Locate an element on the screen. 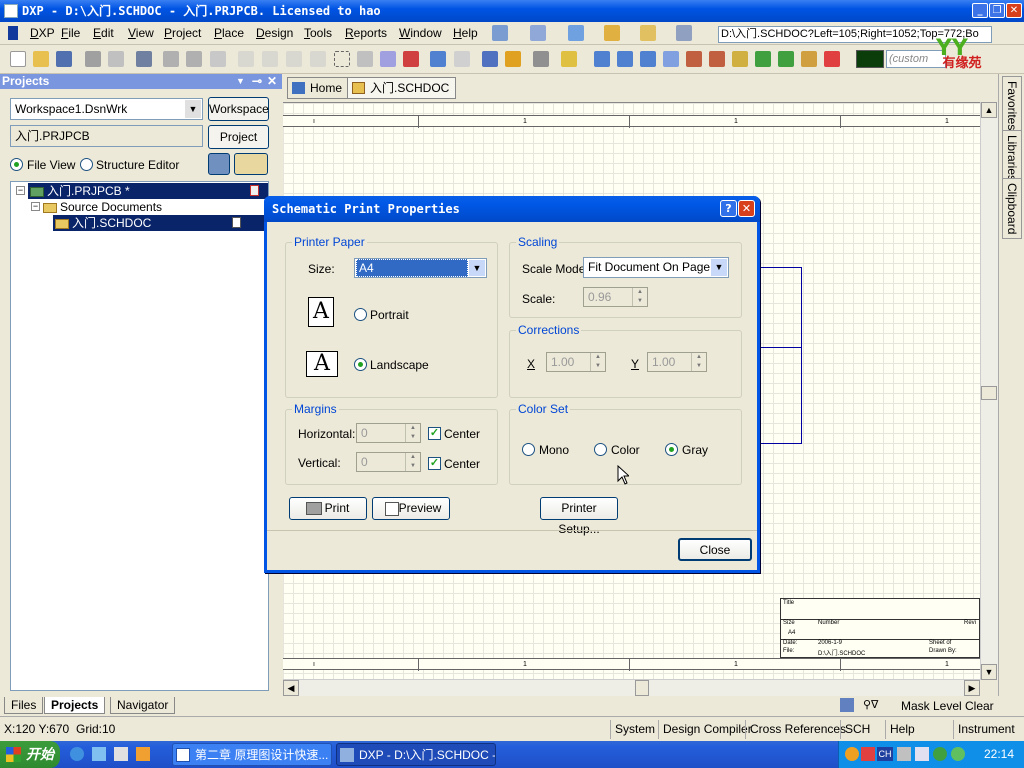 The height and width of the screenshot is (768, 1024). color-radio is located at coordinates (600, 449).